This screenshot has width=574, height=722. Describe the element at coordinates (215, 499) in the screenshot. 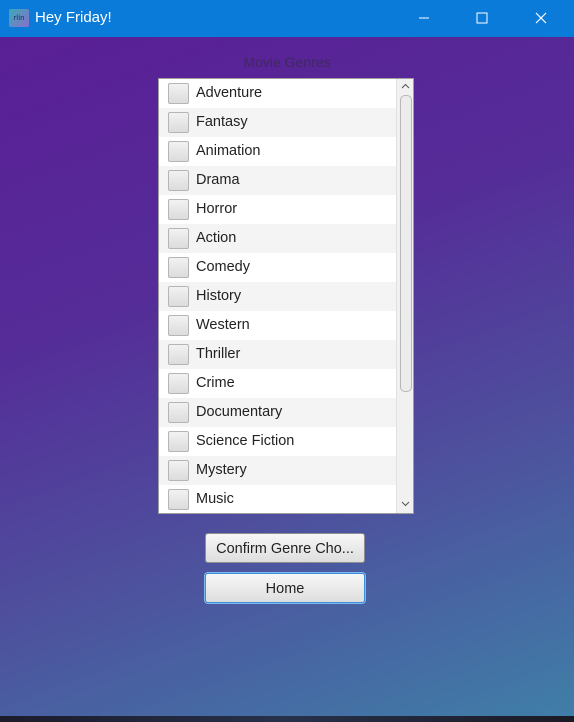

I see `genre-label: Music` at that location.